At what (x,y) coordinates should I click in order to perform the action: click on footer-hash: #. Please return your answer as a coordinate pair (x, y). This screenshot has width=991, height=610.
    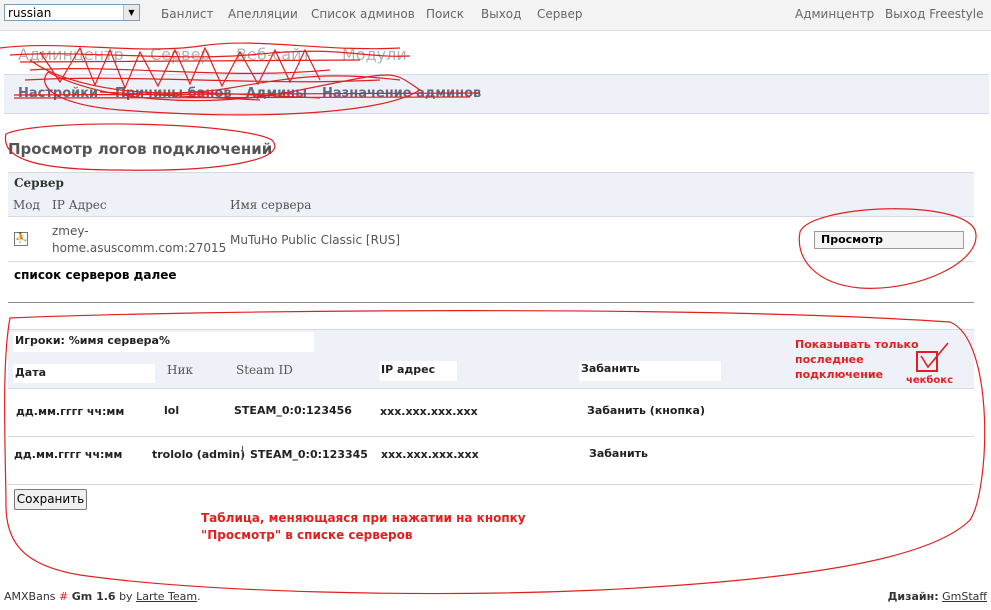
    Looking at the image, I should click on (64, 596).